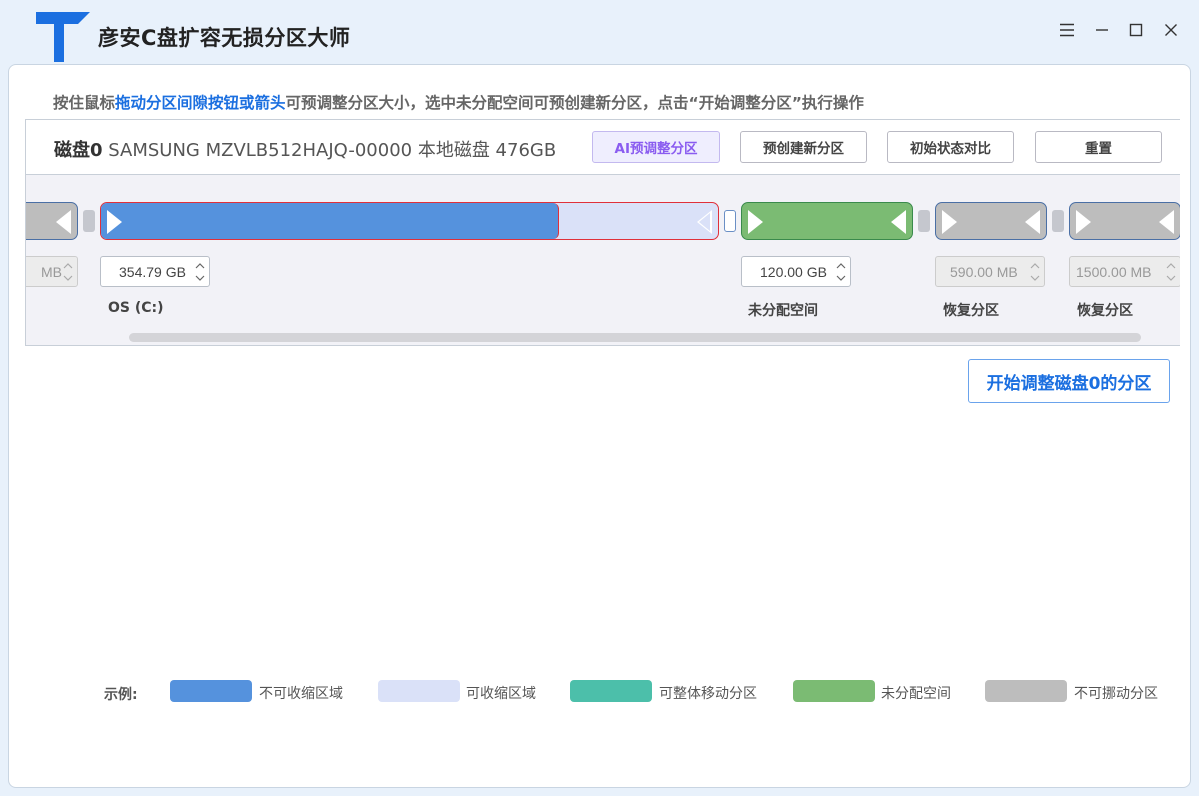 This screenshot has height=796, width=1199. I want to click on partition-size-input-os: 354.79 GB, so click(155, 271).